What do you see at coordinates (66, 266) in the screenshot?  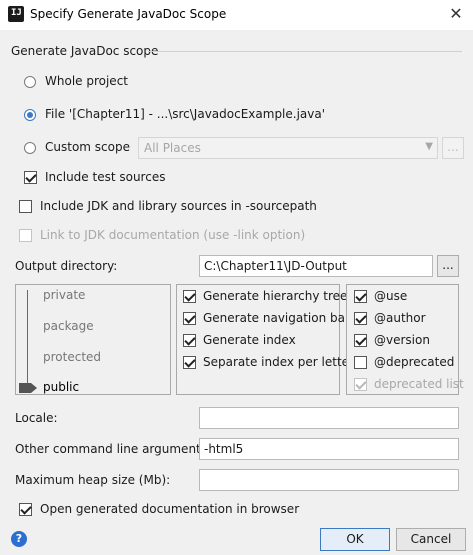 I see `output-directory-label: Output directory:` at bounding box center [66, 266].